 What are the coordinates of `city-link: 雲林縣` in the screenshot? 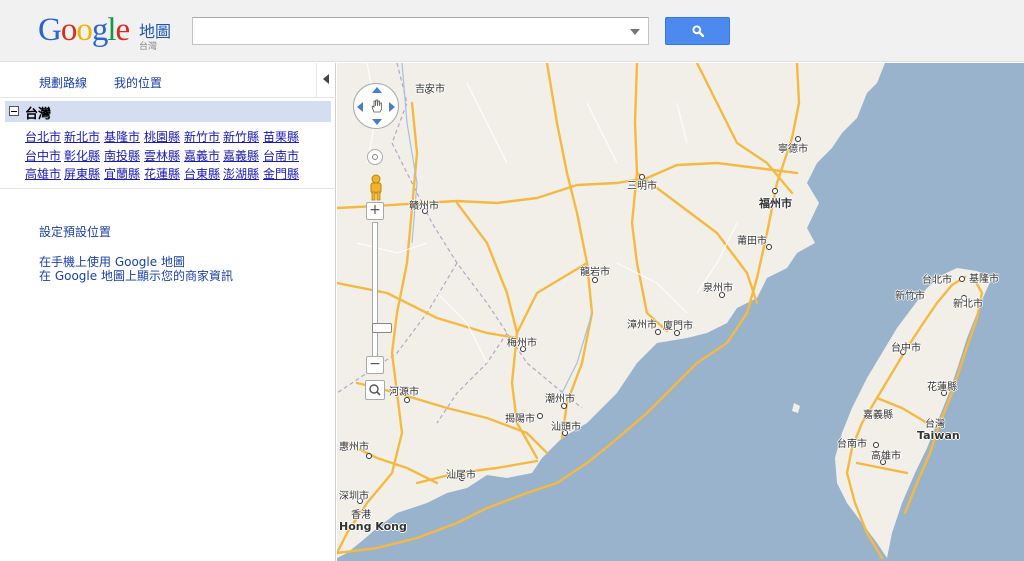 It's located at (162, 155).